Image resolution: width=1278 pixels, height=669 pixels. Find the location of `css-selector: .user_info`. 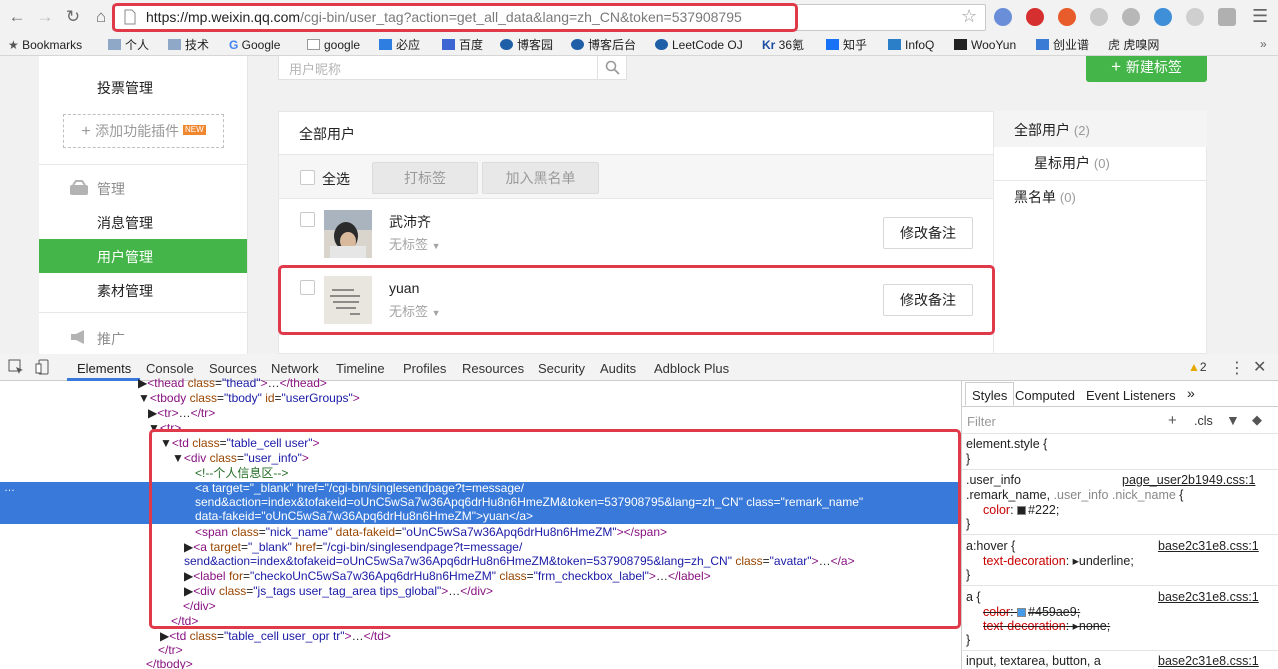

css-selector: .user_info is located at coordinates (993, 480).